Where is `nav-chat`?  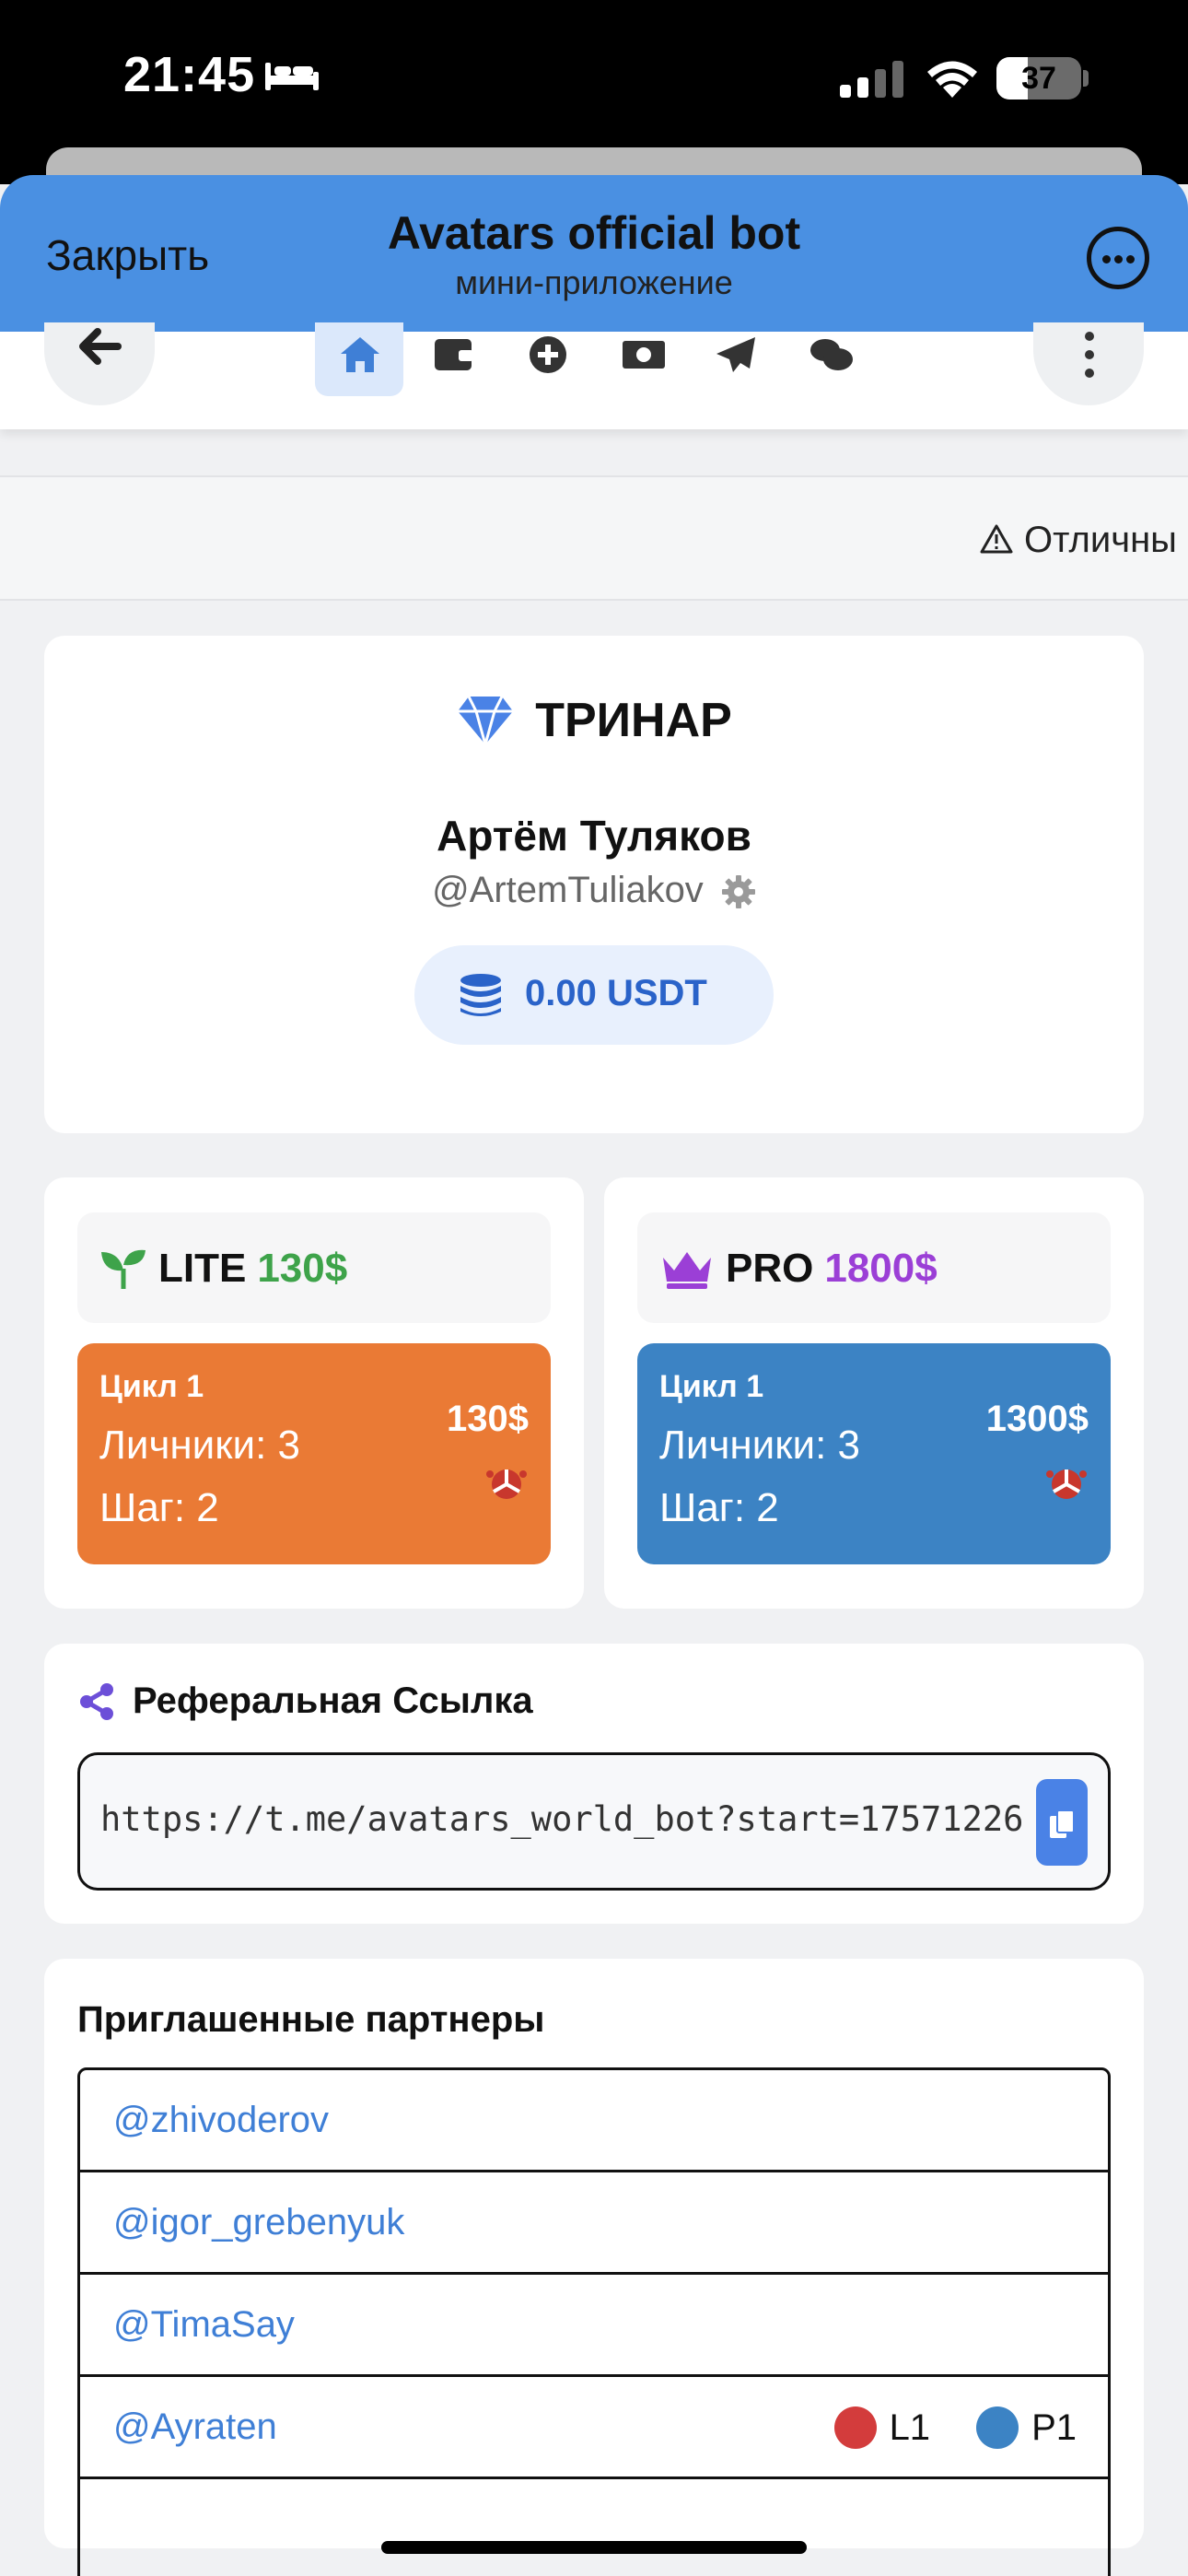 nav-chat is located at coordinates (829, 359).